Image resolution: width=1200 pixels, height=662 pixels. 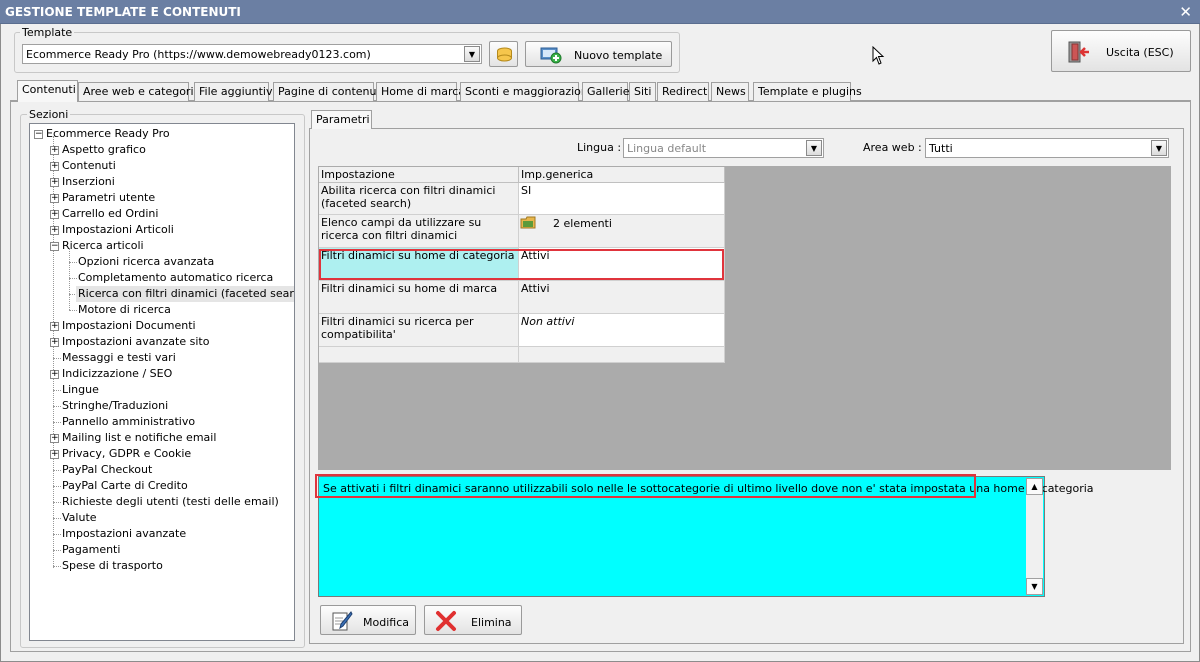 What do you see at coordinates (528, 222) in the screenshot?
I see `folder-icon` at bounding box center [528, 222].